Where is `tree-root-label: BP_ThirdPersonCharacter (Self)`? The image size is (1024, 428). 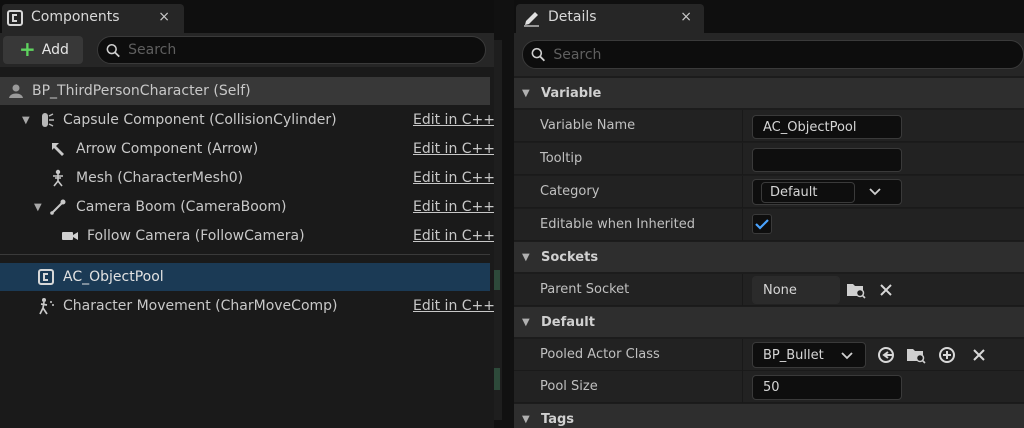 tree-root-label: BP_ThirdPersonCharacter (Self) is located at coordinates (141, 91).